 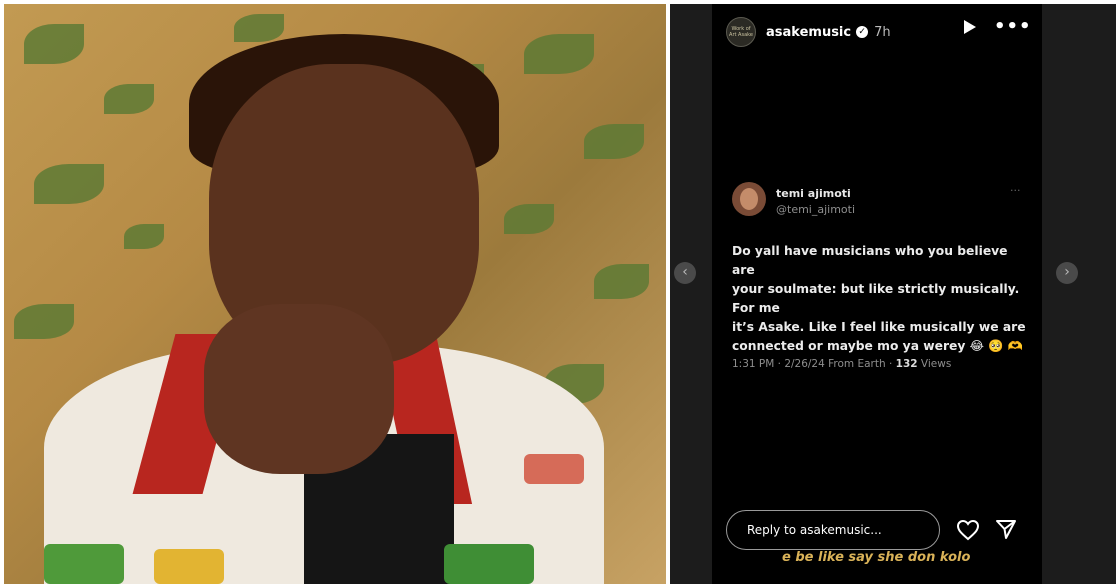 I want to click on overlay-caption: e be like say she don kolo, so click(x=876, y=557).